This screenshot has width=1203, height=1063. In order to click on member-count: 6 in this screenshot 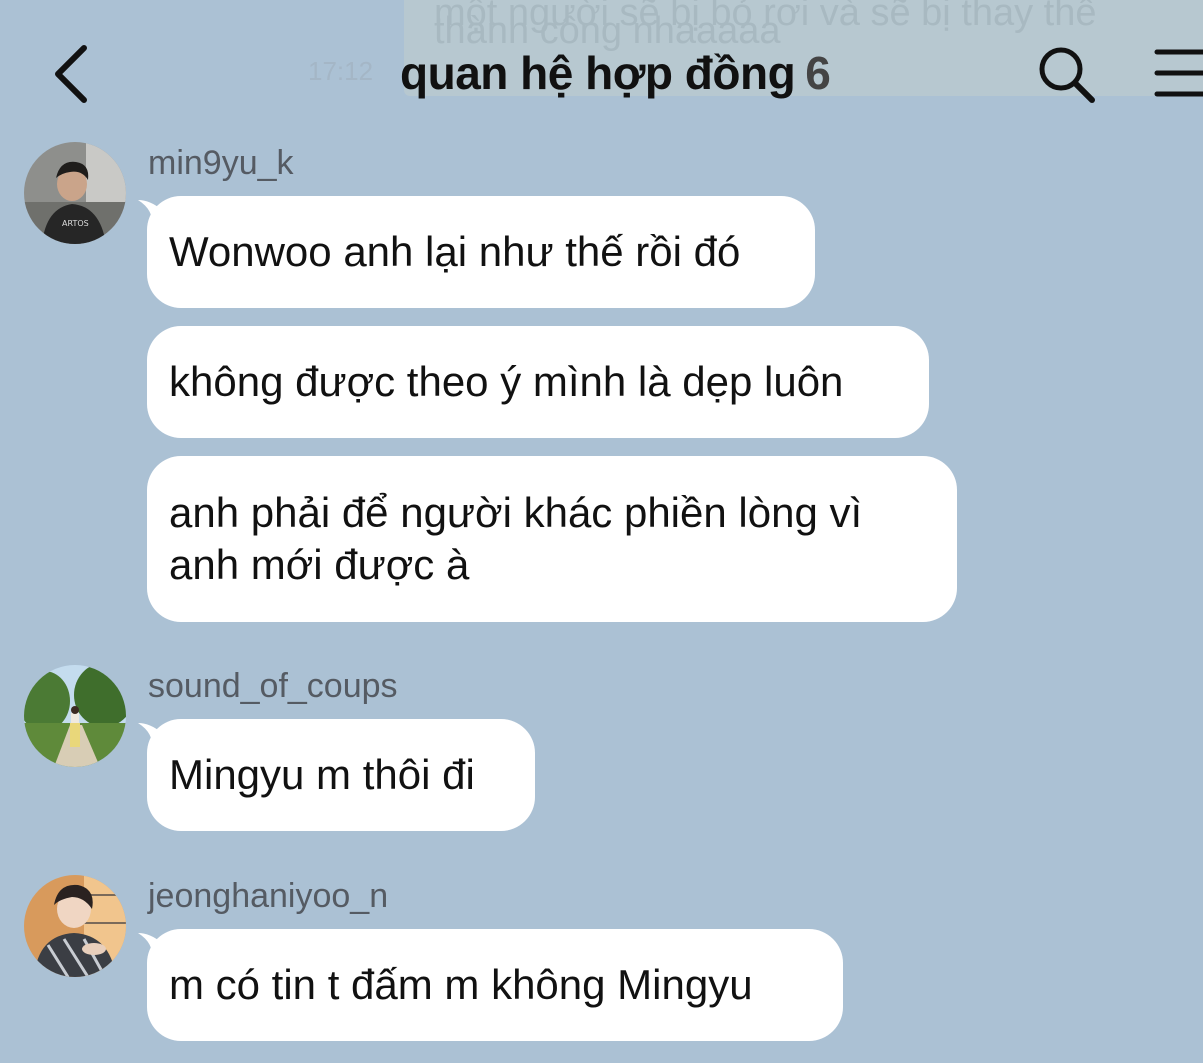, I will do `click(818, 73)`.